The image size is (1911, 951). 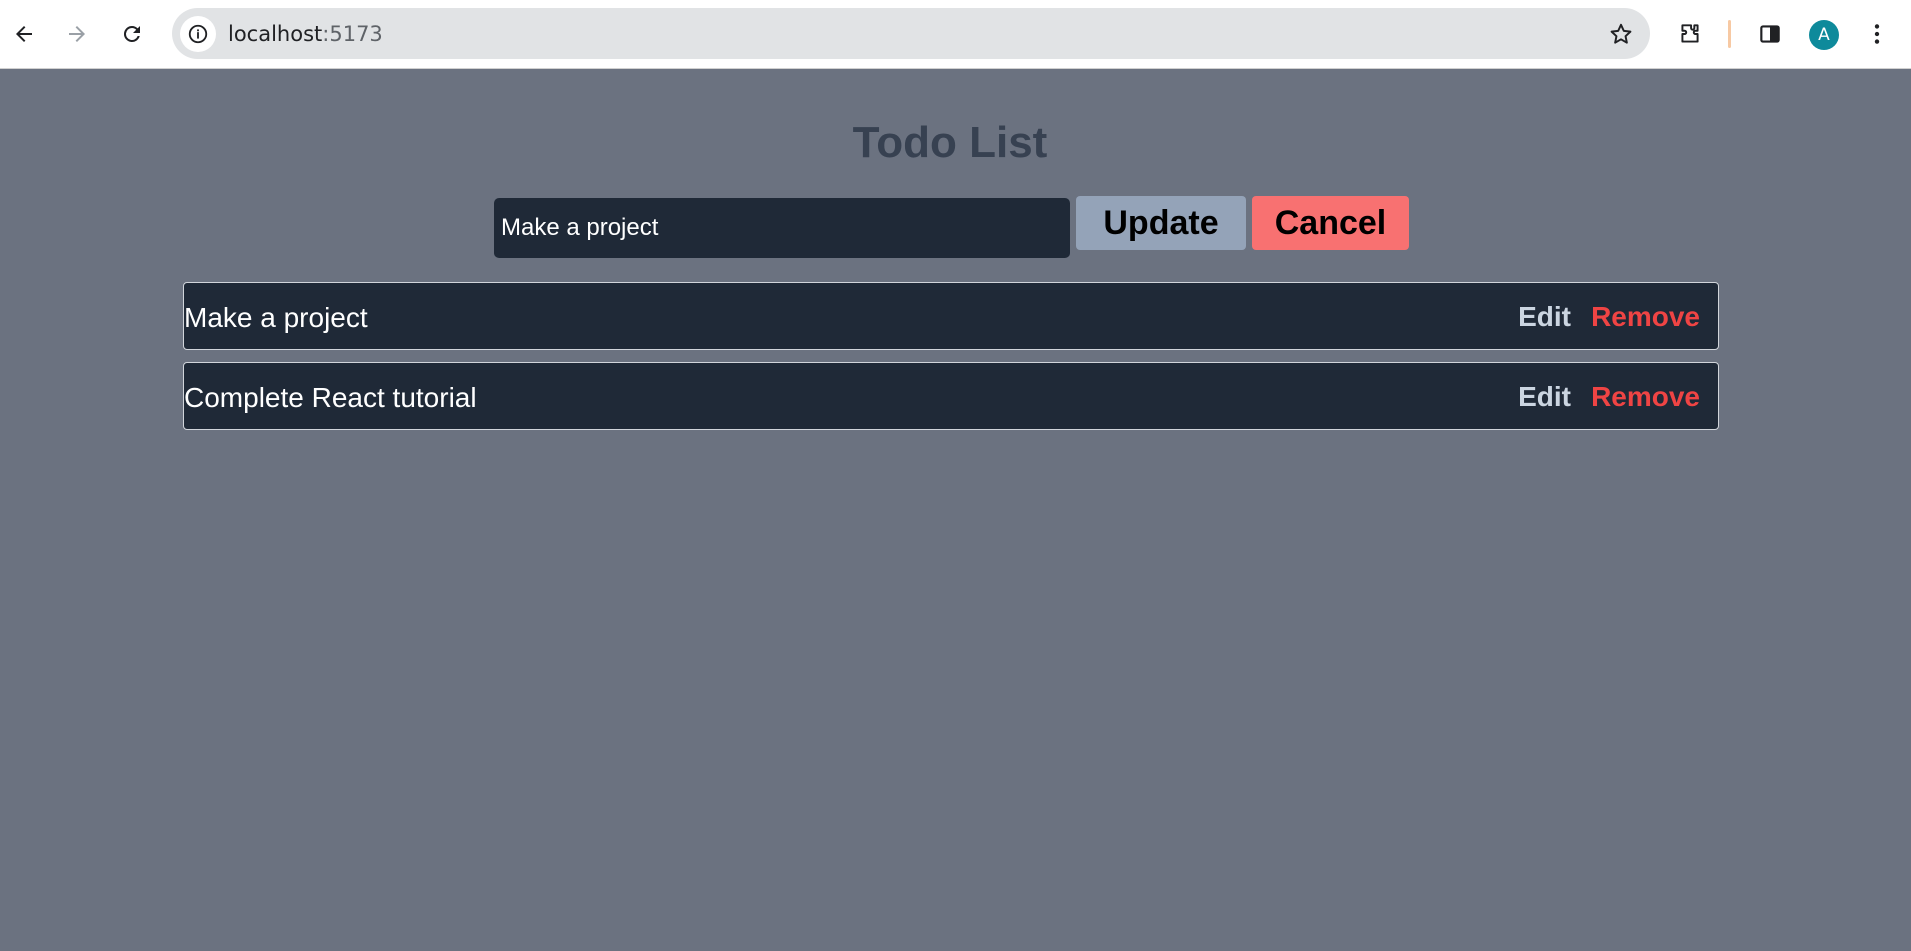 What do you see at coordinates (1729, 34) in the screenshot?
I see `toolbar-divider` at bounding box center [1729, 34].